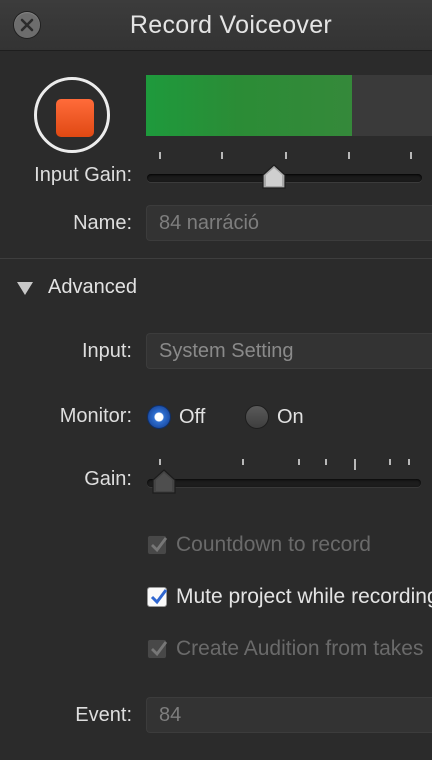 The width and height of the screenshot is (432, 760). What do you see at coordinates (289, 223) in the screenshot?
I see `name-field: 84 narráció` at bounding box center [289, 223].